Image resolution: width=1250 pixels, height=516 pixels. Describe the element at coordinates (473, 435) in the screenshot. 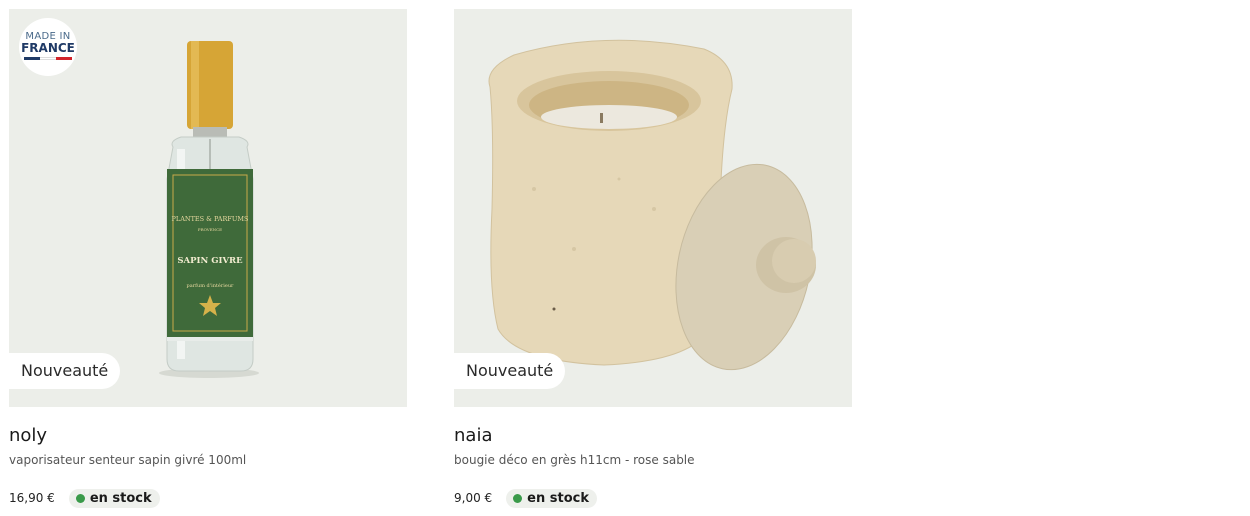

I see `product-name: naia` at that location.